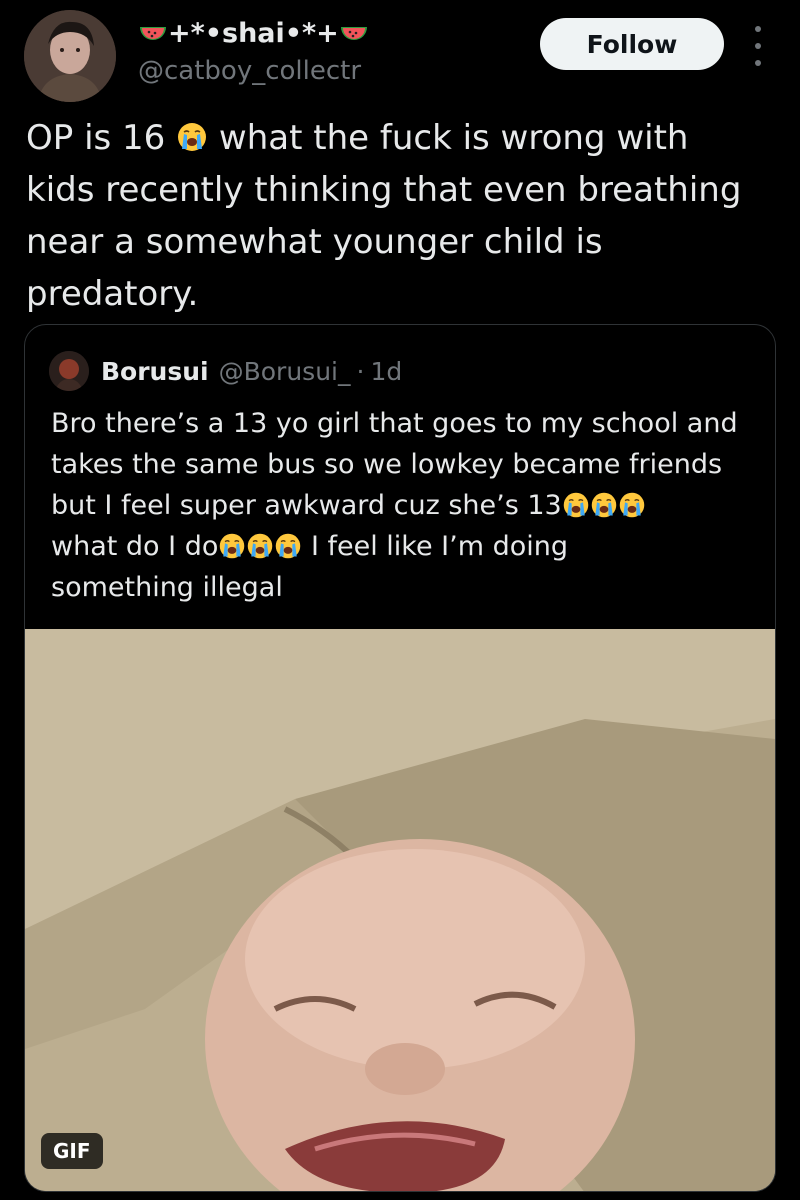 Image resolution: width=800 pixels, height=1200 pixels. Describe the element at coordinates (632, 44) in the screenshot. I see `follow-button: Follow` at that location.